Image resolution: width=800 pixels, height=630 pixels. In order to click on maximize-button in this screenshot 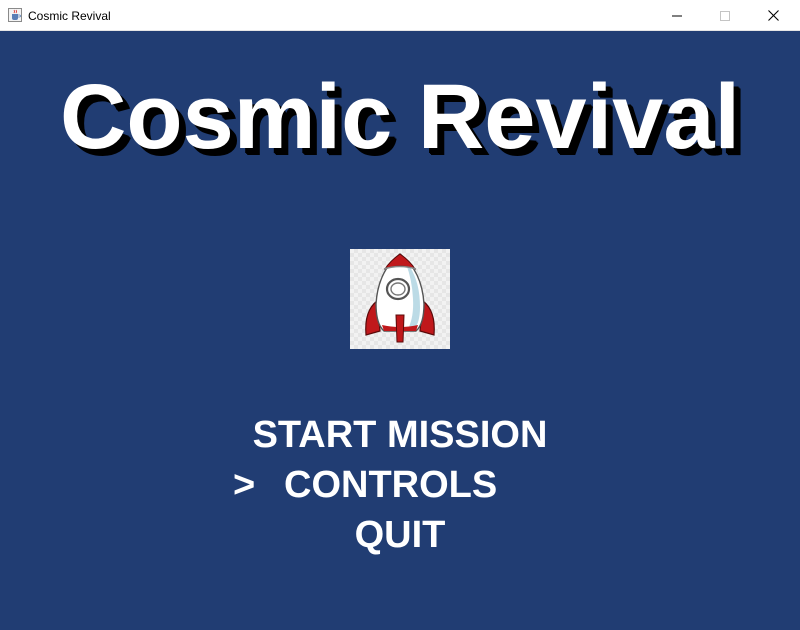, I will do `click(725, 15)`.